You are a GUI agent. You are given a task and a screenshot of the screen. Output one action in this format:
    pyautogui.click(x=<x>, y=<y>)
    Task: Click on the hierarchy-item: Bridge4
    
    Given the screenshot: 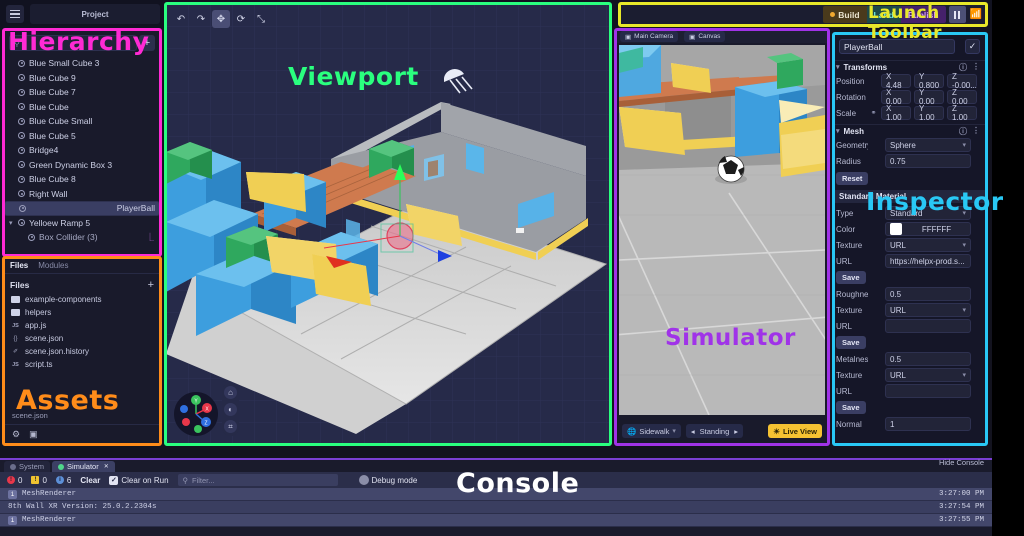 What is the action you would take?
    pyautogui.click(x=82, y=150)
    